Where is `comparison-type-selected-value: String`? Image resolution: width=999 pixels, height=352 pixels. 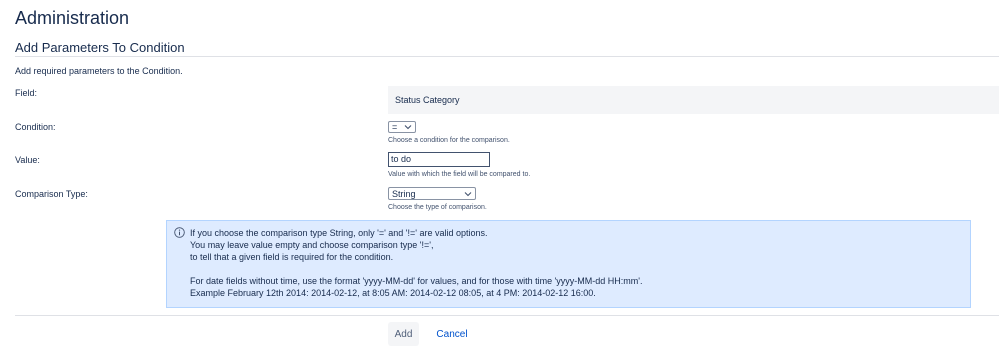
comparison-type-selected-value: String is located at coordinates (404, 194).